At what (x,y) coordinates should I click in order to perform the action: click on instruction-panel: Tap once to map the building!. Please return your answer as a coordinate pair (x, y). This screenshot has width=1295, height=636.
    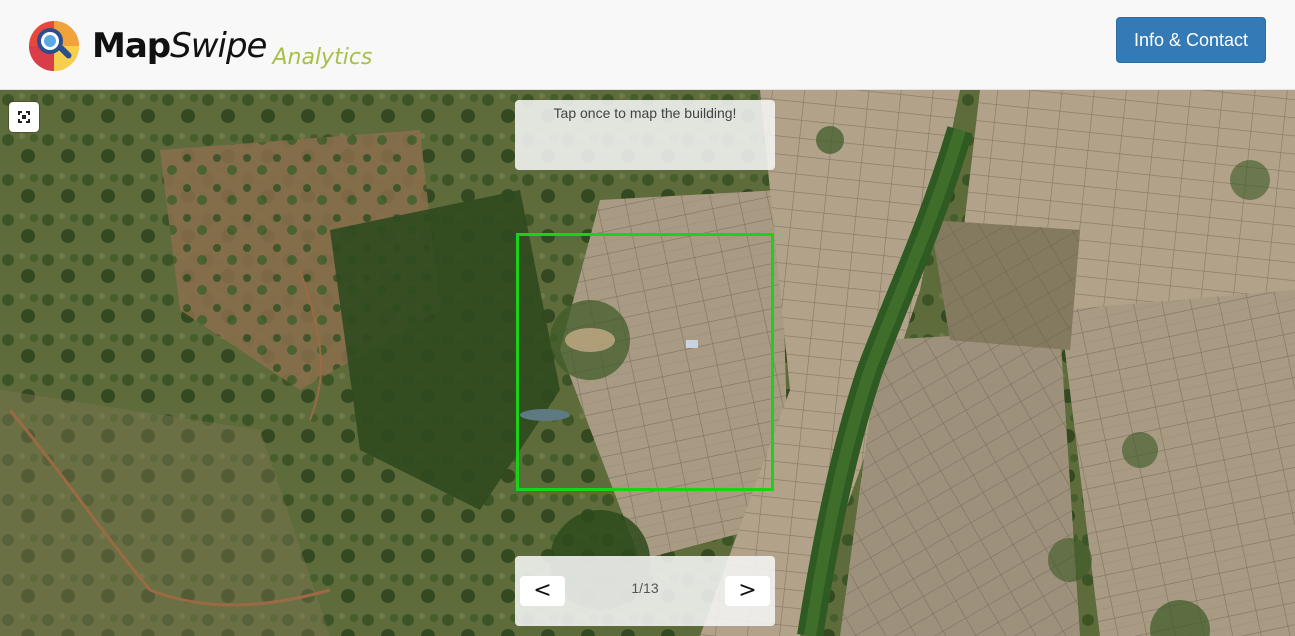
    Looking at the image, I should click on (645, 135).